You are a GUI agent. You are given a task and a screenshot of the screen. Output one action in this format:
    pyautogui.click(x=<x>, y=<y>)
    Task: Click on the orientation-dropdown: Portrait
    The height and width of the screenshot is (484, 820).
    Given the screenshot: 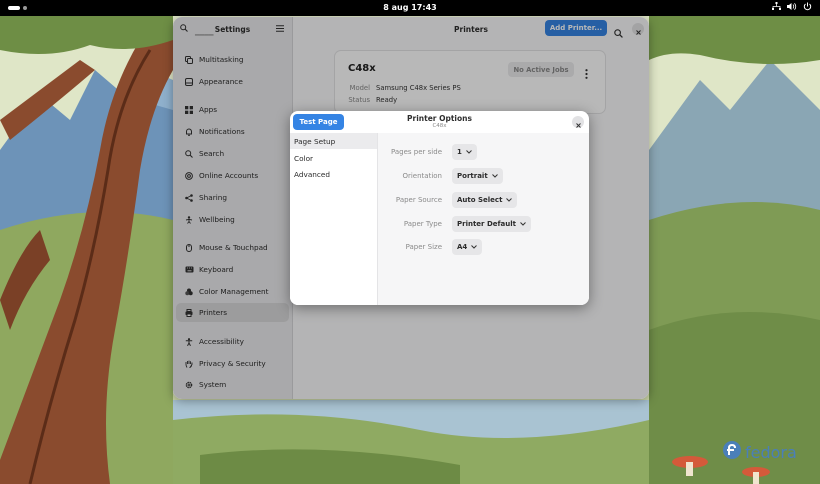 What is the action you would take?
    pyautogui.click(x=477, y=176)
    